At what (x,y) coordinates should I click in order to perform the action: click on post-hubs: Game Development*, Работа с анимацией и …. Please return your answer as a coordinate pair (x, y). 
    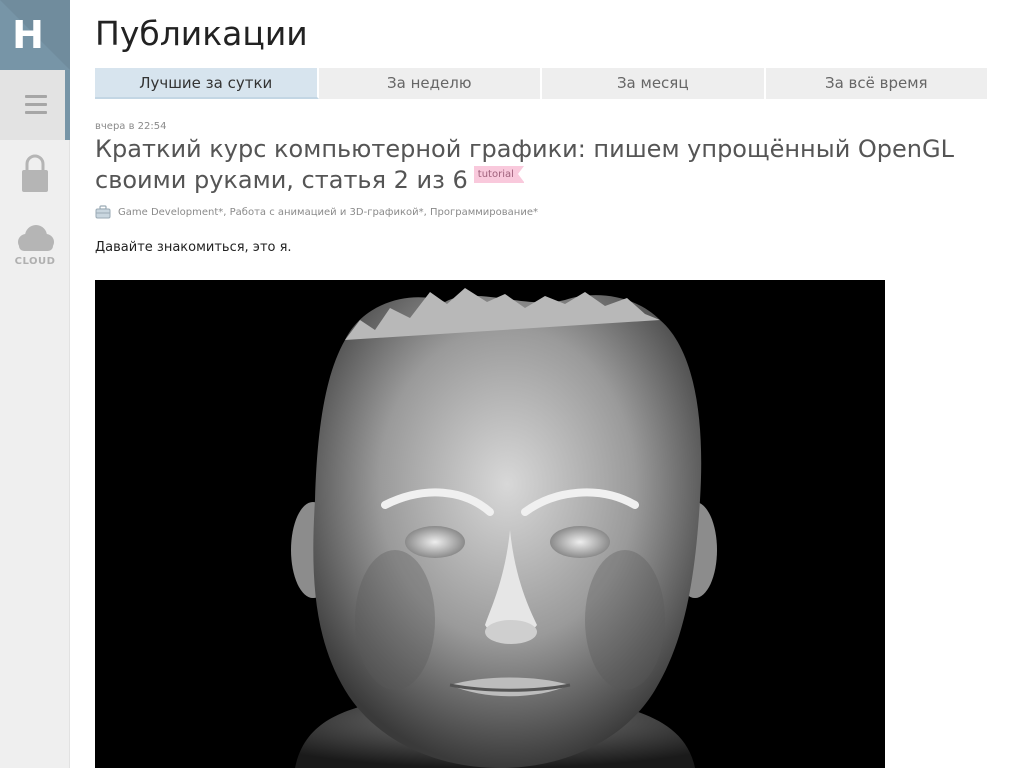
    Looking at the image, I should click on (316, 212).